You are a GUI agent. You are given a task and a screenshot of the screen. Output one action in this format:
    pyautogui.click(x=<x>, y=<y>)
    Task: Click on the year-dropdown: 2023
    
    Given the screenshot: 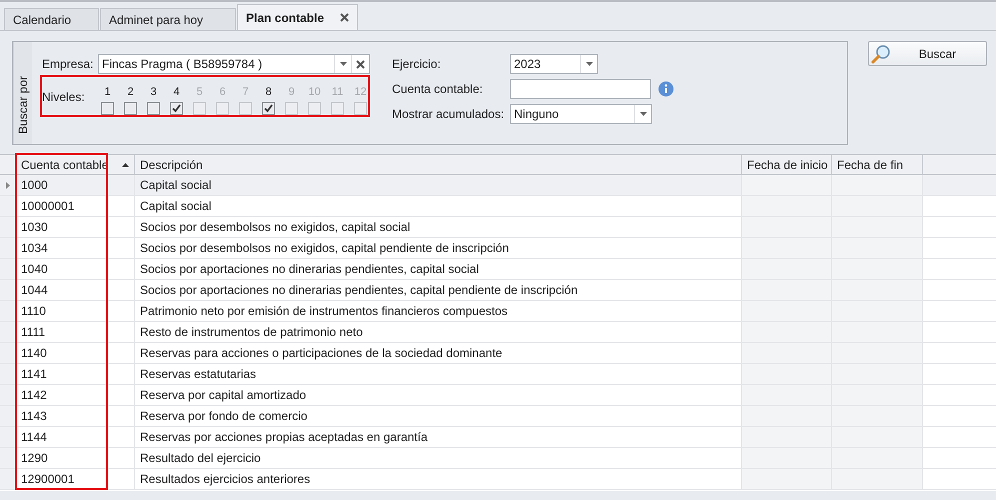 What is the action you would take?
    pyautogui.click(x=554, y=64)
    